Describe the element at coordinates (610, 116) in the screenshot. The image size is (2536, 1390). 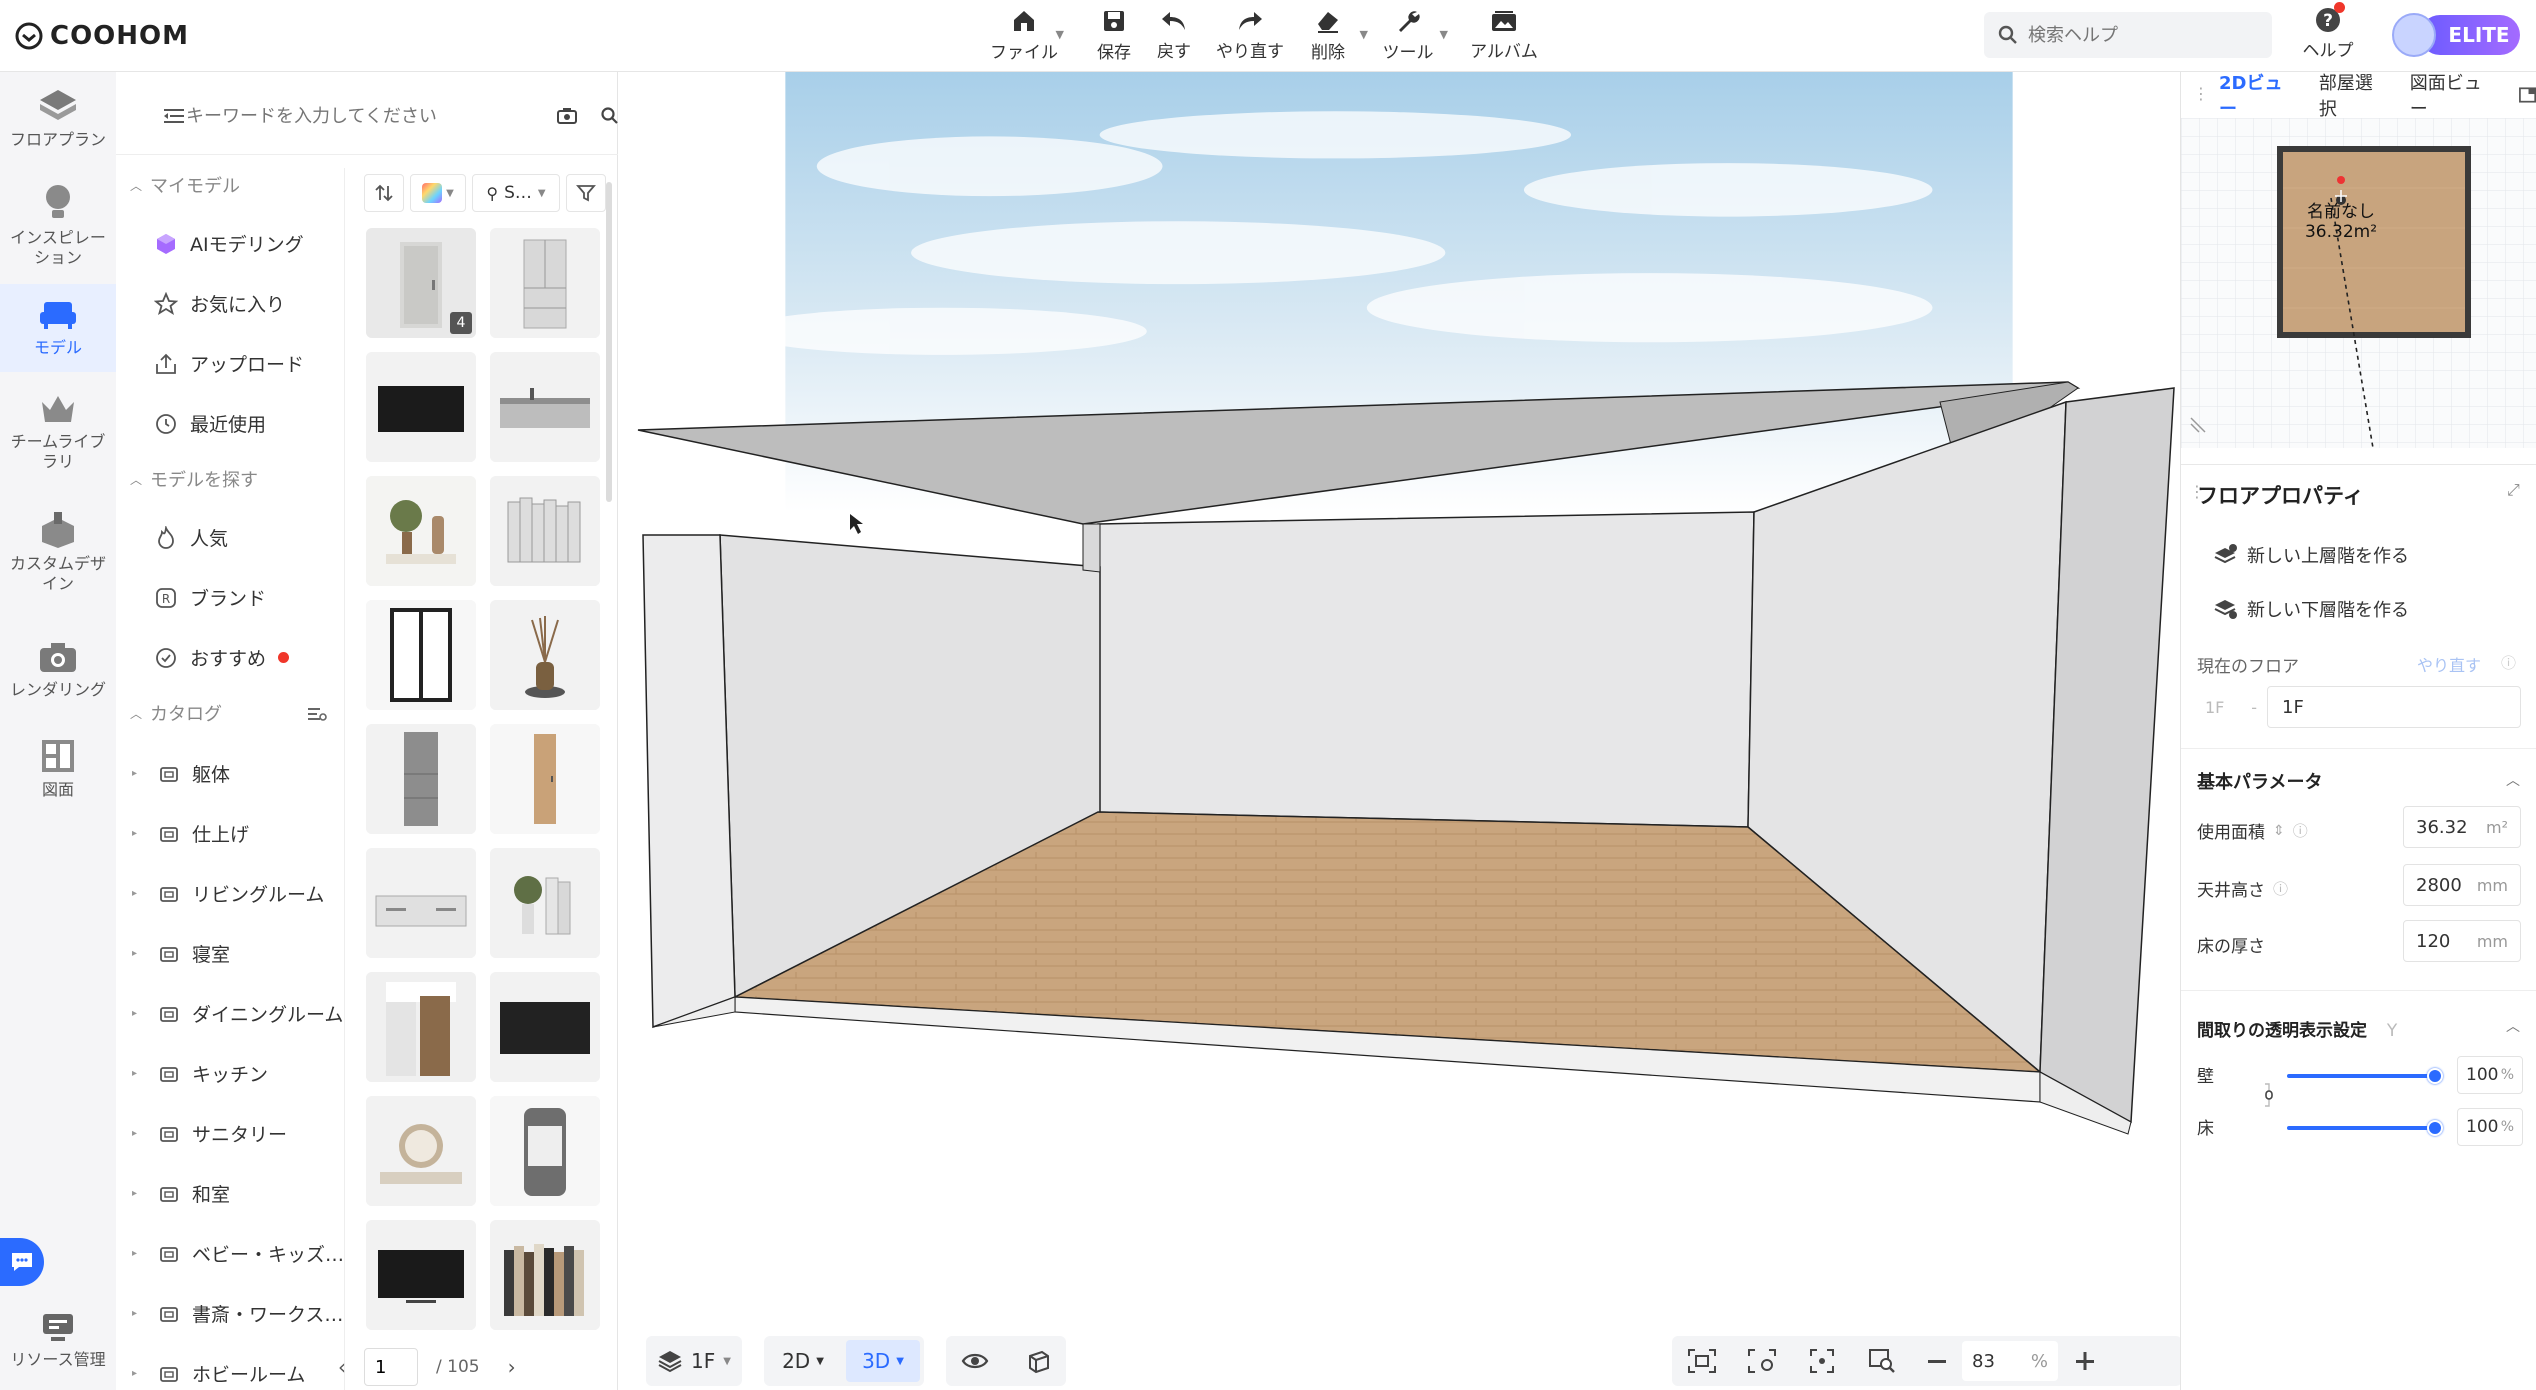
I see `search-icon` at that location.